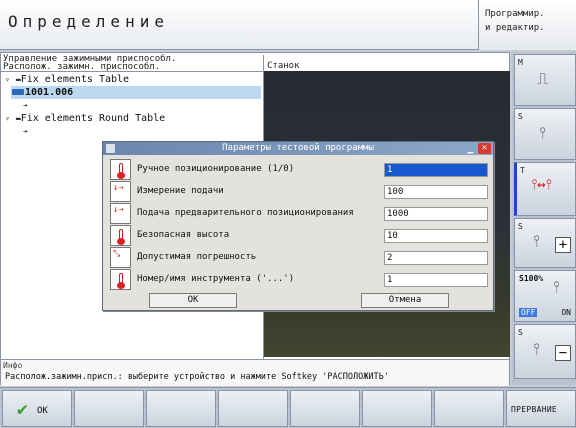  I want to click on manual-positioning-icon, so click(120, 169).